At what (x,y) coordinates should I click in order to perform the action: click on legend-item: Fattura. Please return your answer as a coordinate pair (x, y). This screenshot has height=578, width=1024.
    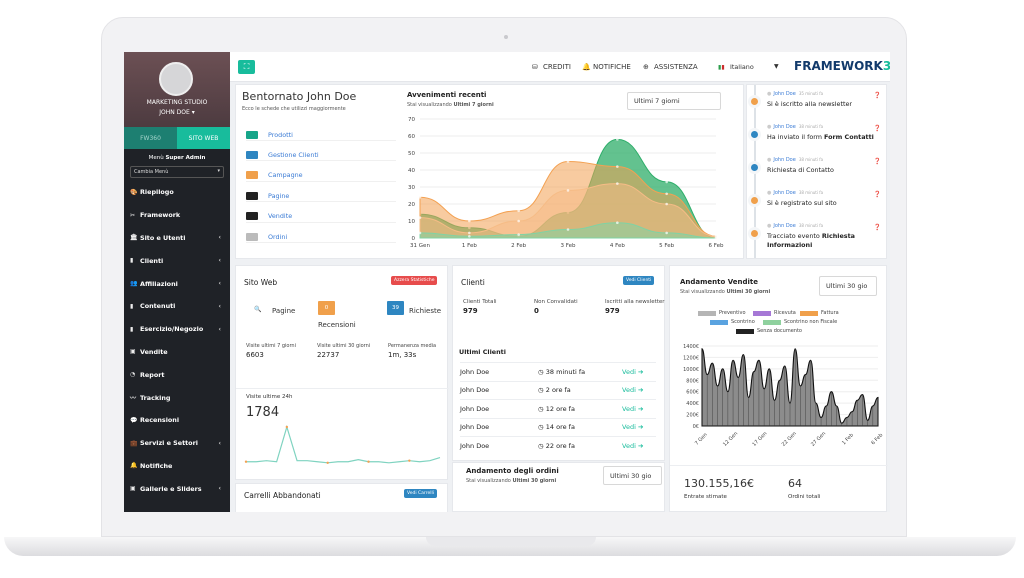
    Looking at the image, I should click on (819, 313).